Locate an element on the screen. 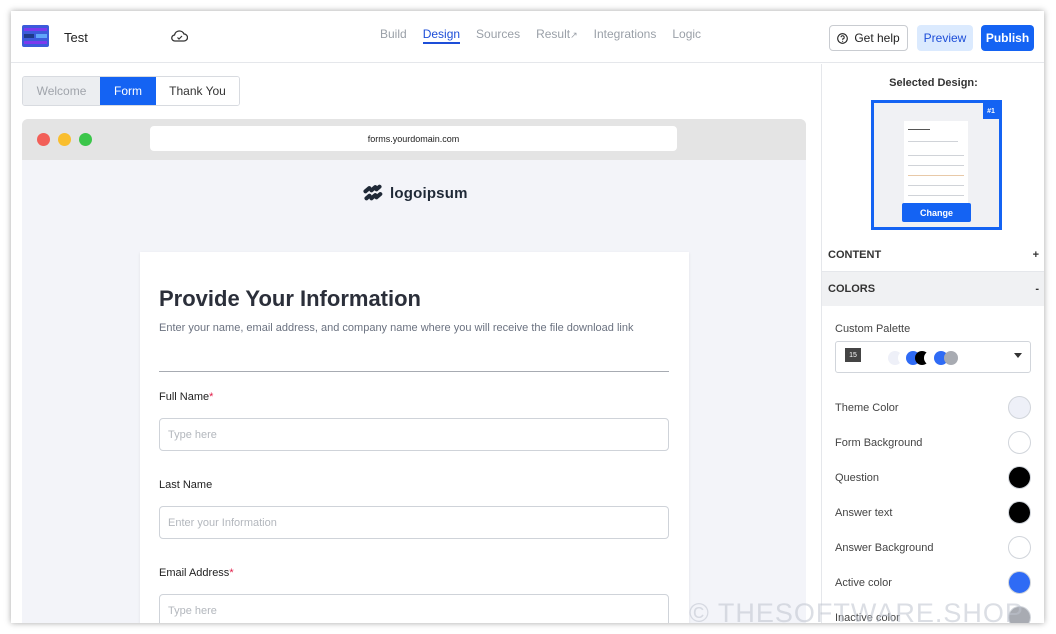  close-dot-icon is located at coordinates (43, 139).